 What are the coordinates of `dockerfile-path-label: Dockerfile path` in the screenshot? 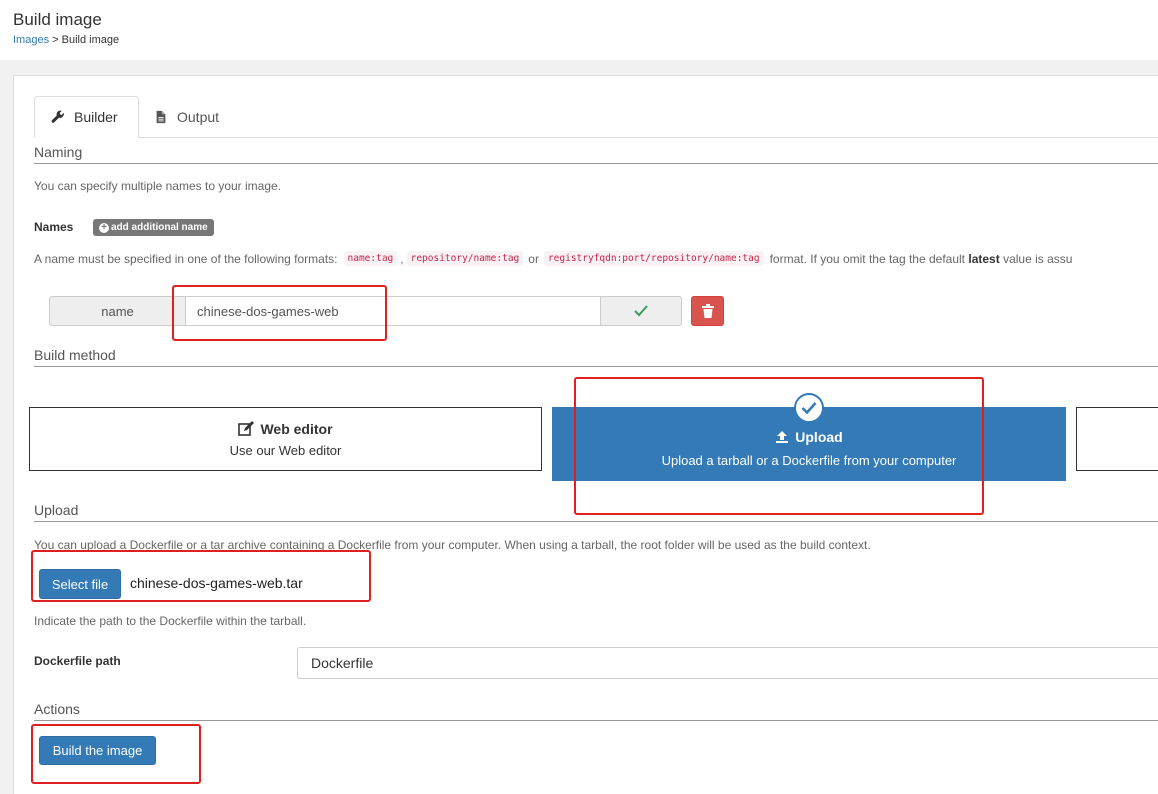 It's located at (77, 661).